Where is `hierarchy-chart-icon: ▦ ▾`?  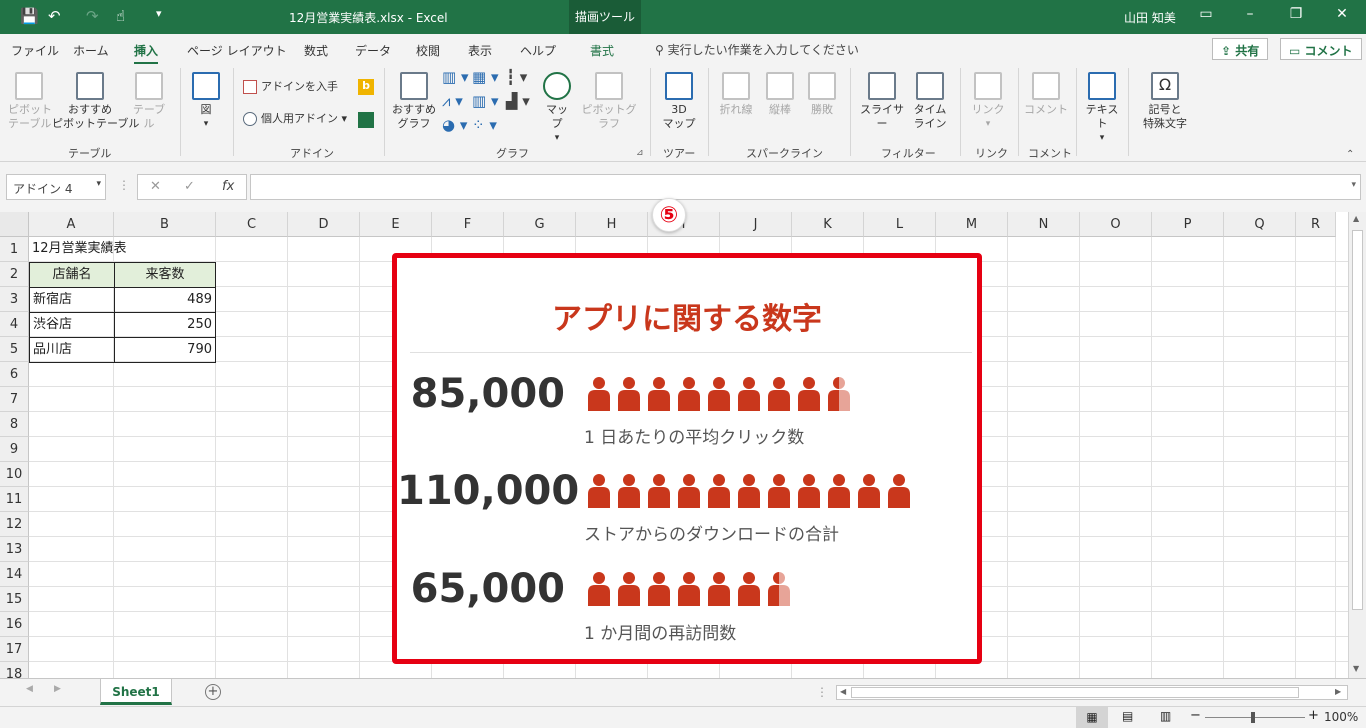 hierarchy-chart-icon: ▦ ▾ is located at coordinates (485, 77).